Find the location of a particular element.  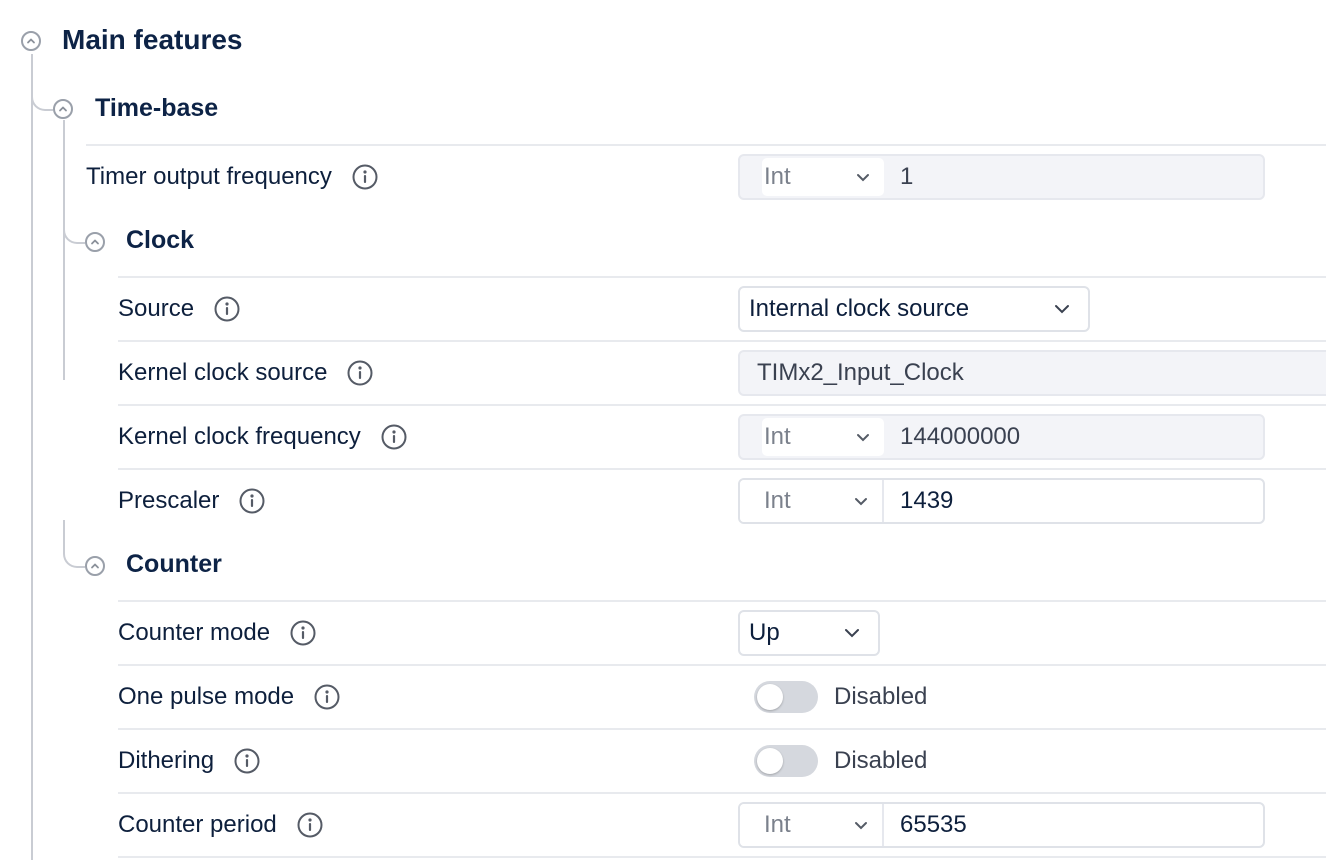

one-pulse-mode-toggle is located at coordinates (786, 697).